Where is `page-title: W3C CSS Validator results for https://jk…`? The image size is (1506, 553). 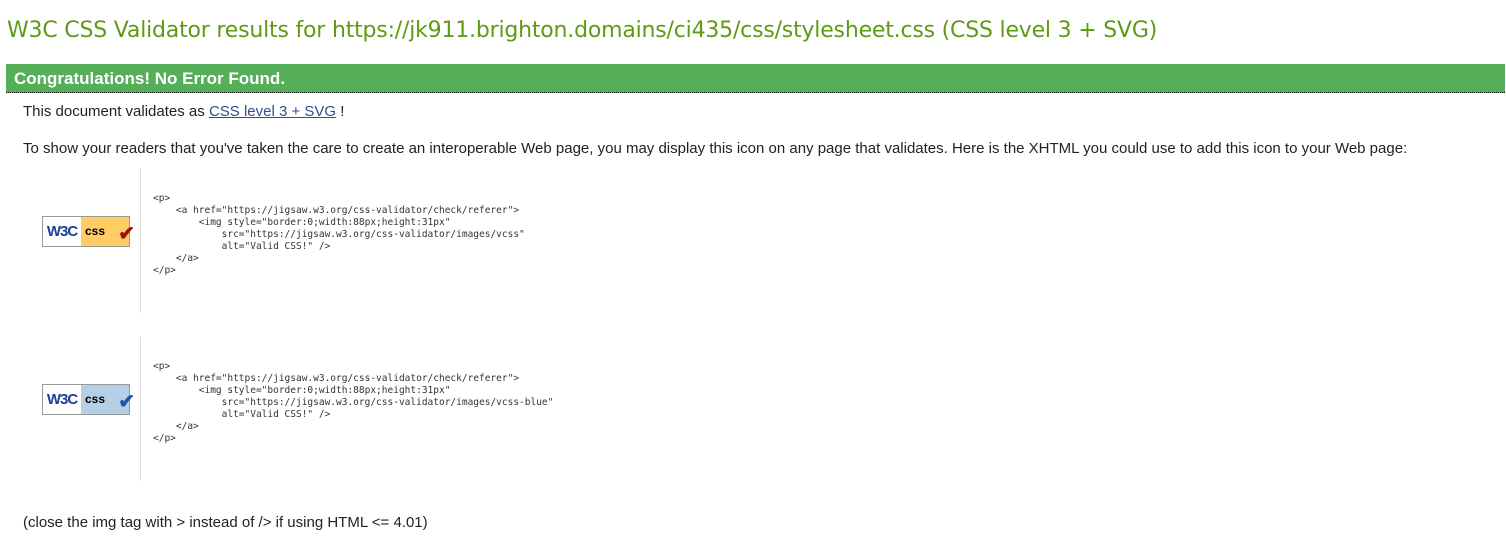
page-title: W3C CSS Validator results for https://jk… is located at coordinates (582, 30).